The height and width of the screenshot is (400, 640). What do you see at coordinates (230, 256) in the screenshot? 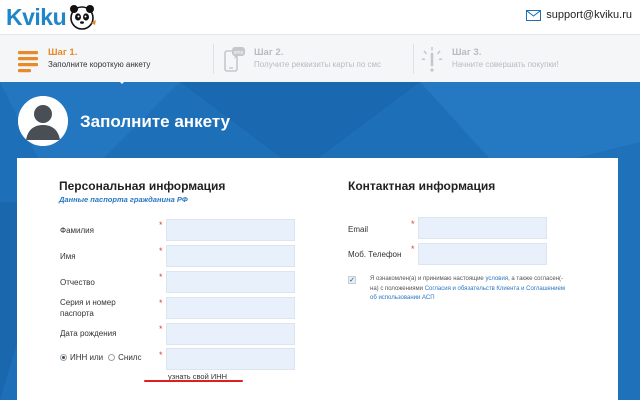
I see `first-name-input` at bounding box center [230, 256].